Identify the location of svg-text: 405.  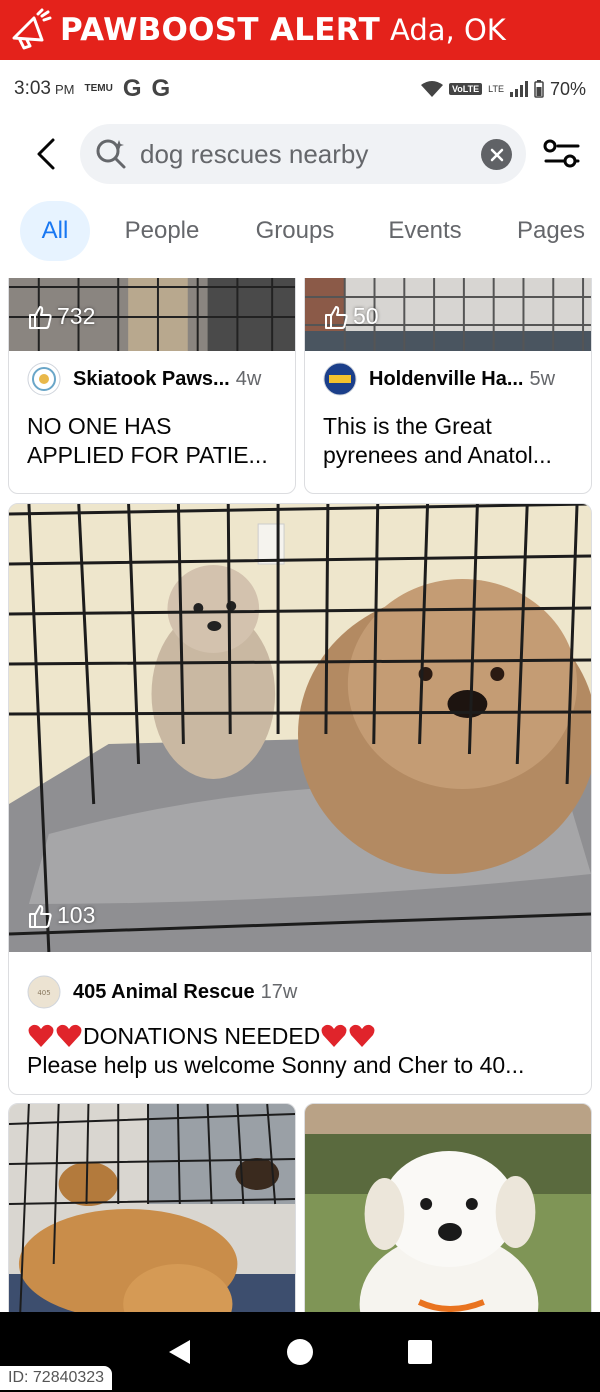
(43, 993).